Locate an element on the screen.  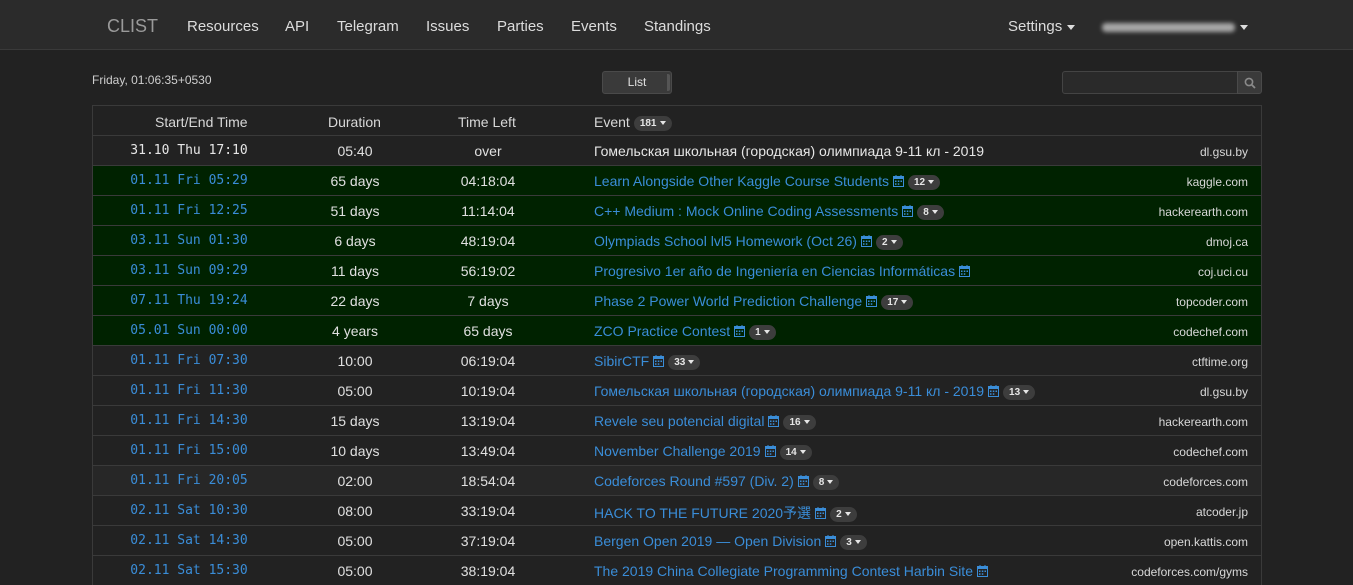
start-time: 05.01 Sun 00:00 is located at coordinates (189, 330).